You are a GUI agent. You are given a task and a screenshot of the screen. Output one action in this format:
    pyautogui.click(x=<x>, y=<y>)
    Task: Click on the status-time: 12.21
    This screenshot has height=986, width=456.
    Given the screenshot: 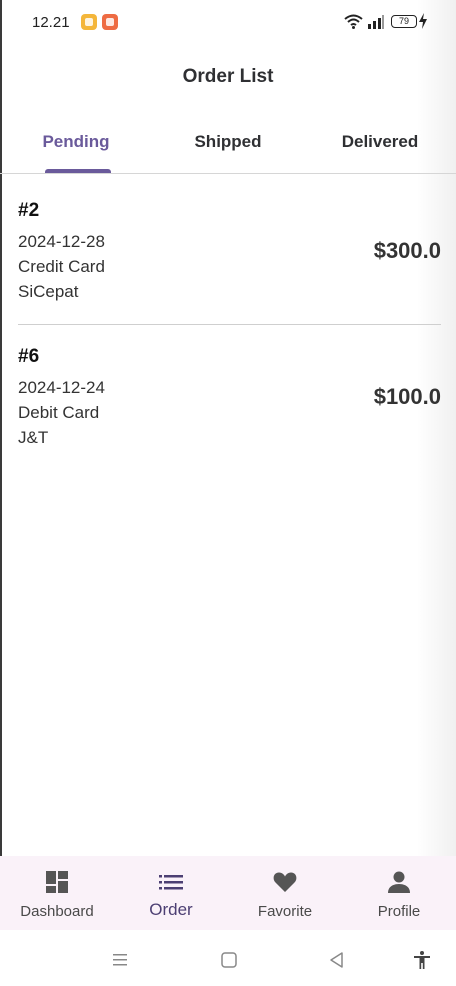 What is the action you would take?
    pyautogui.click(x=51, y=22)
    